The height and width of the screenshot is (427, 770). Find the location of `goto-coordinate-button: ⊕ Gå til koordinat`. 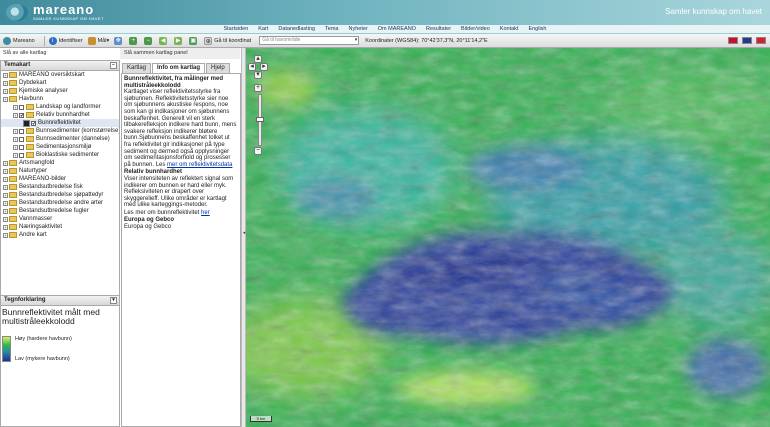

goto-coordinate-button: ⊕ Gå til koordinat is located at coordinates (227, 40).